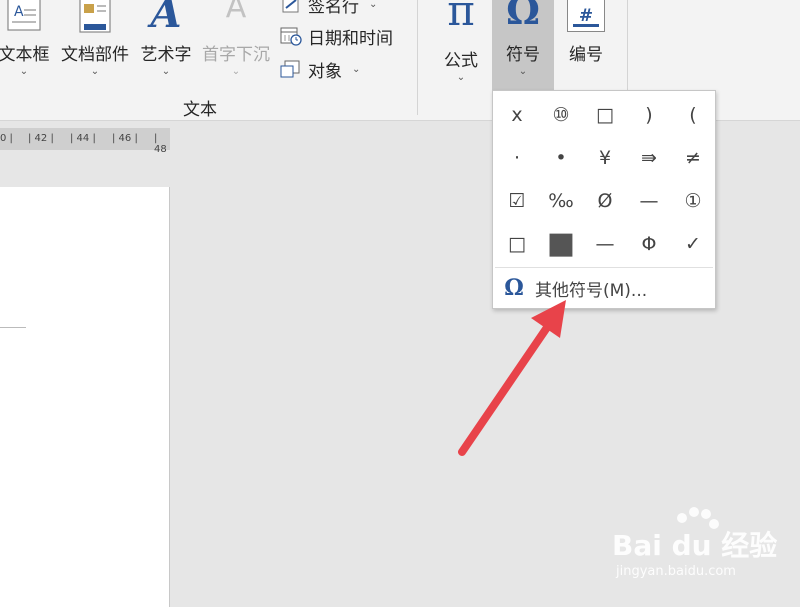  I want to click on watermark-url: jingyan.baidu.com, so click(676, 571).